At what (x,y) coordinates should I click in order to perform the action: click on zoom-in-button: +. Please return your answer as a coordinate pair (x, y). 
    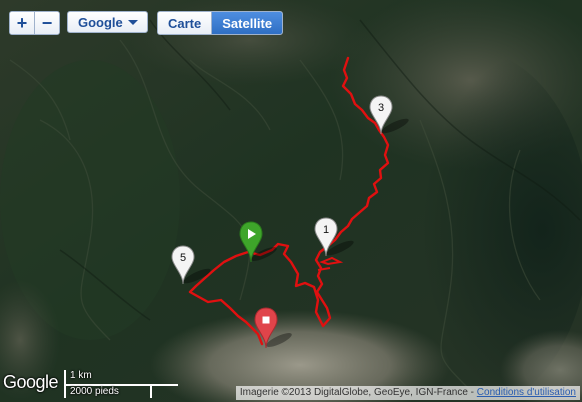
    Looking at the image, I should click on (22, 23).